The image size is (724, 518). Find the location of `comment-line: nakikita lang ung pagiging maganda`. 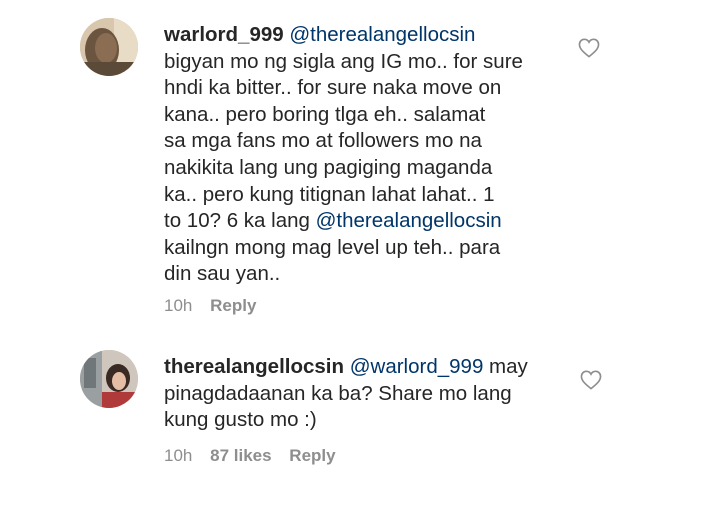

comment-line: nakikita lang ung pagiging maganda is located at coordinates (328, 167).